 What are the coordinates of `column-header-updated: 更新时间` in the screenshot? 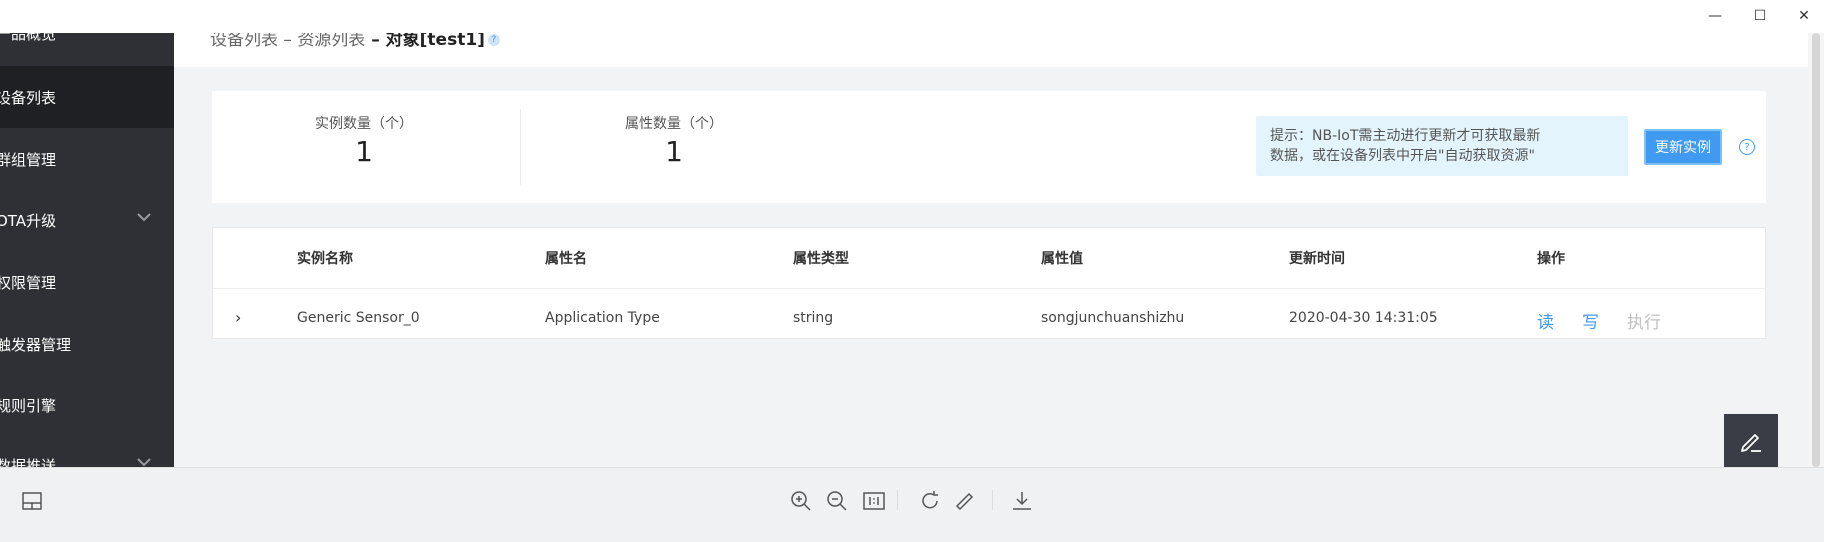 It's located at (1317, 259).